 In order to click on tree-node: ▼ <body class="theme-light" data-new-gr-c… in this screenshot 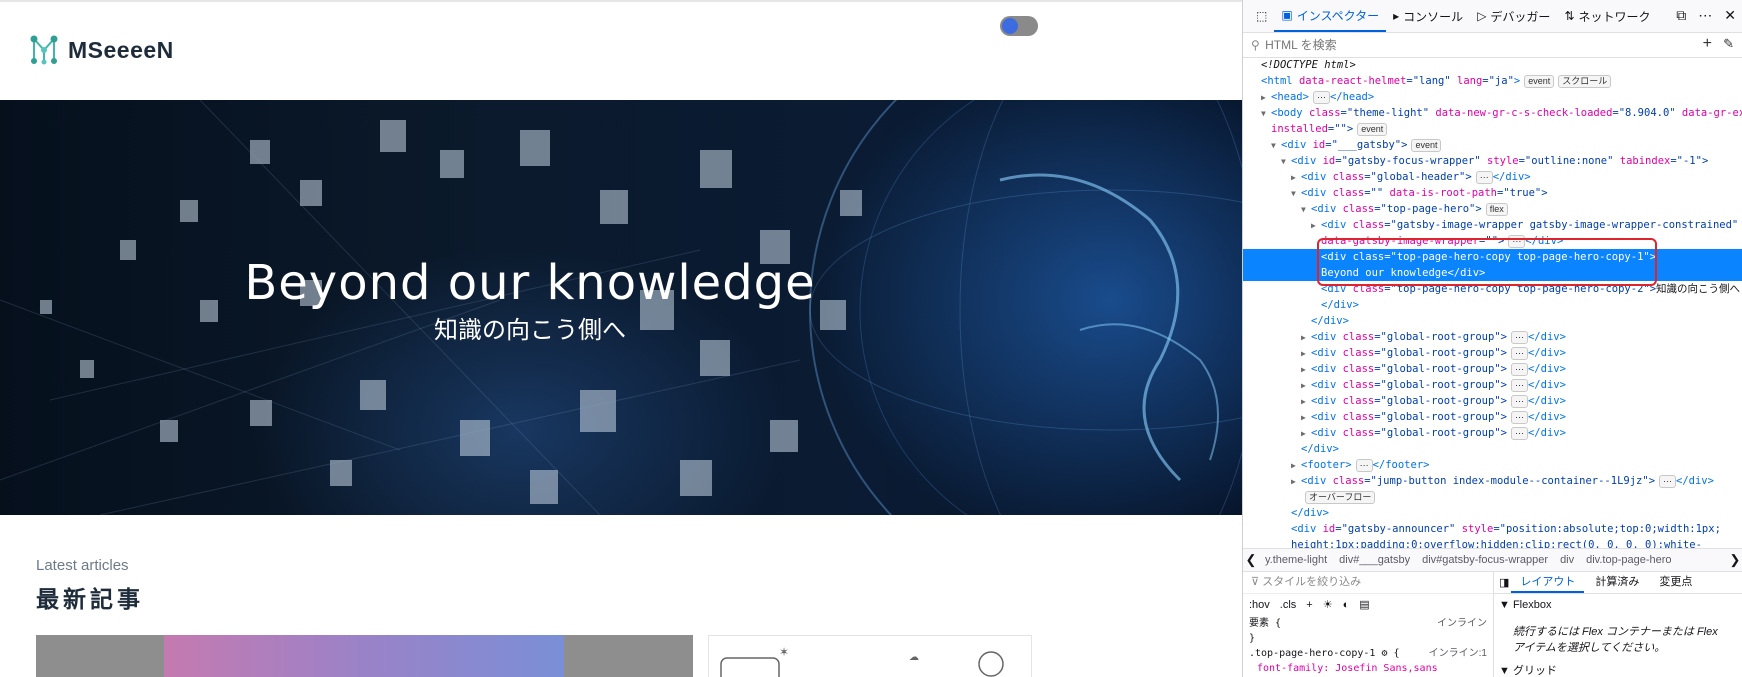, I will do `click(1492, 113)`.